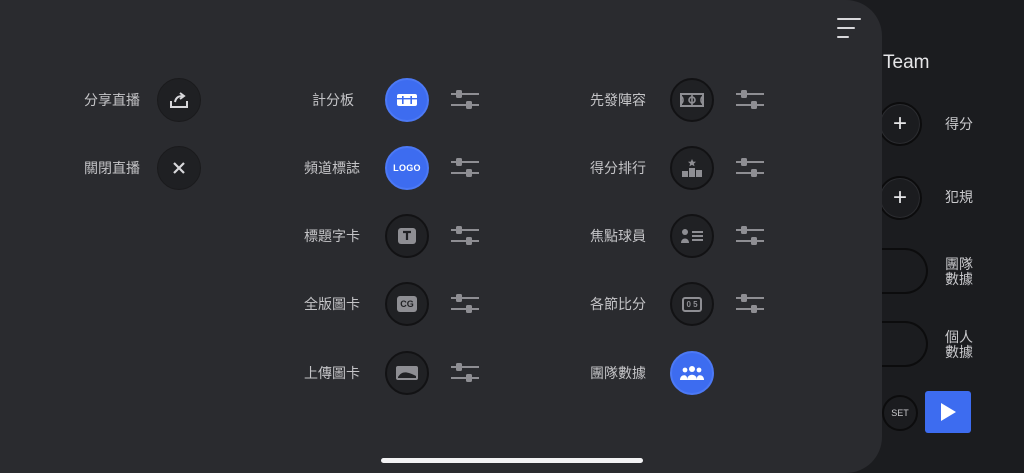  I want to click on upload-card-label: 上傳圖卡, so click(332, 373).